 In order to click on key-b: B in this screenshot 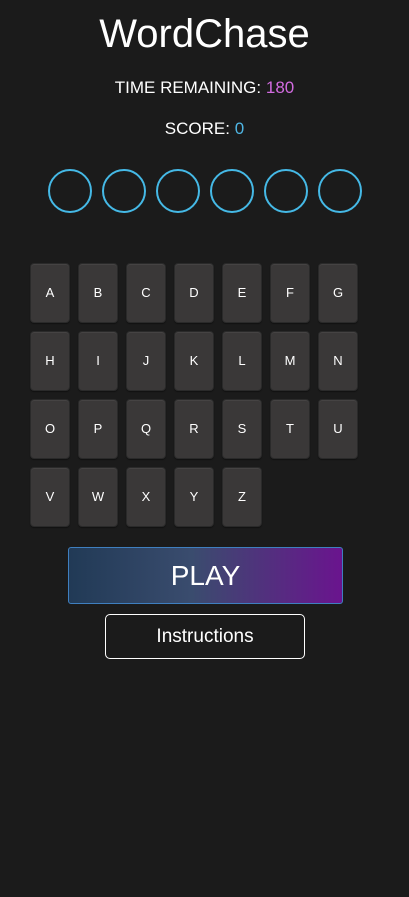, I will do `click(98, 293)`.